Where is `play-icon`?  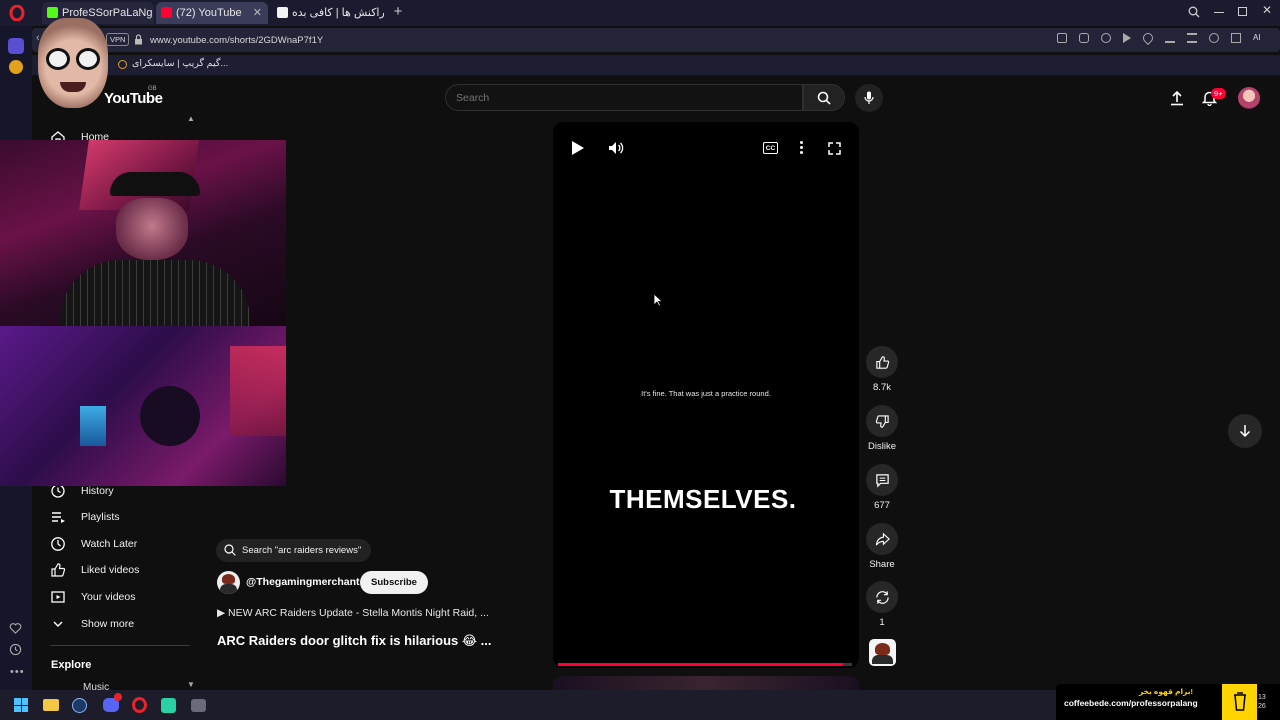 play-icon is located at coordinates (1127, 38).